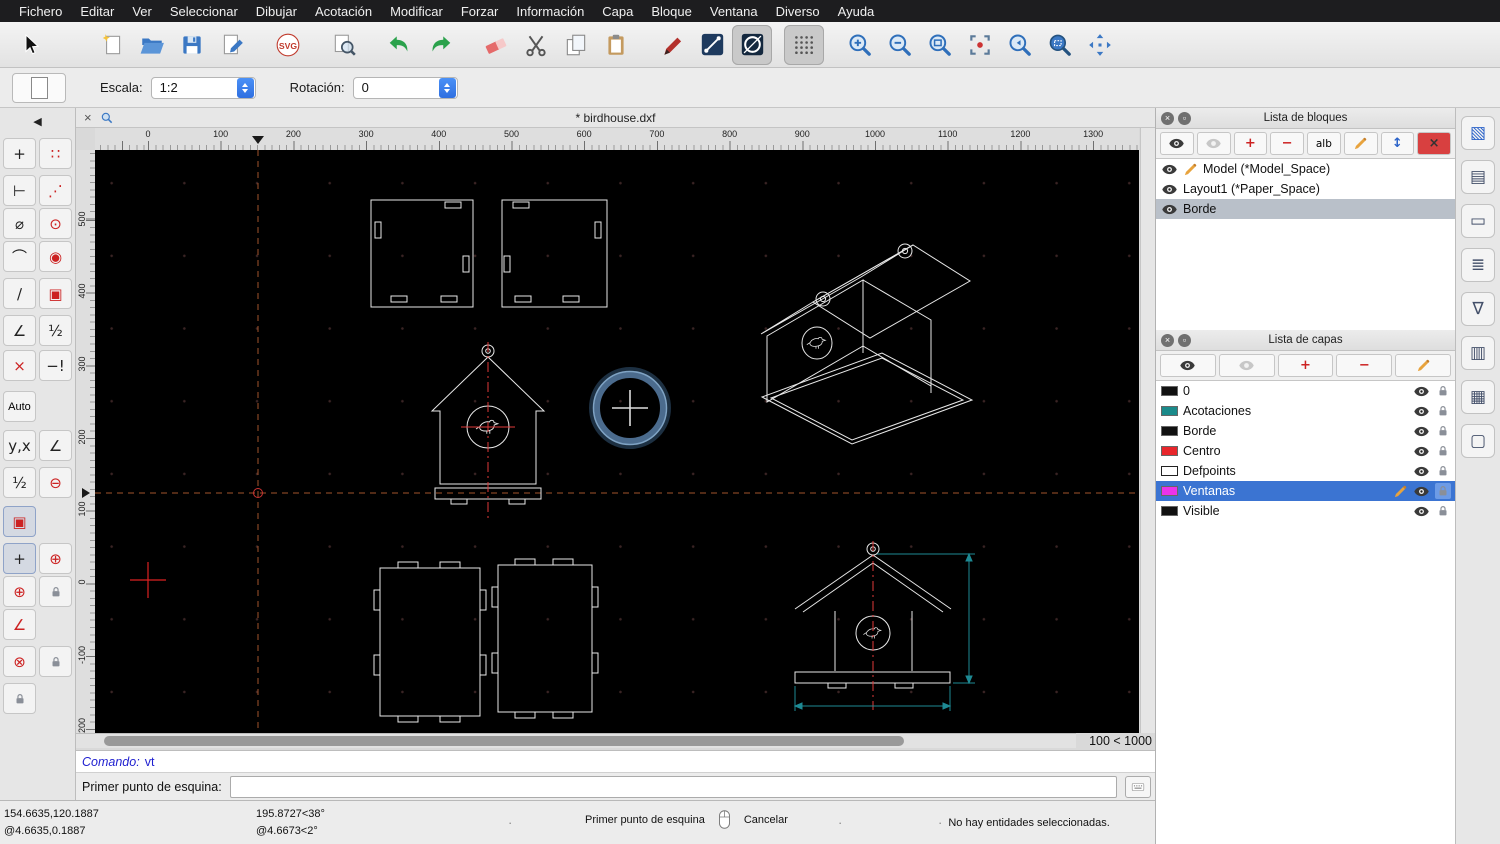 The image size is (1500, 844). What do you see at coordinates (1478, 221) in the screenshot?
I see `panel-command-widget-button: ▭` at bounding box center [1478, 221].